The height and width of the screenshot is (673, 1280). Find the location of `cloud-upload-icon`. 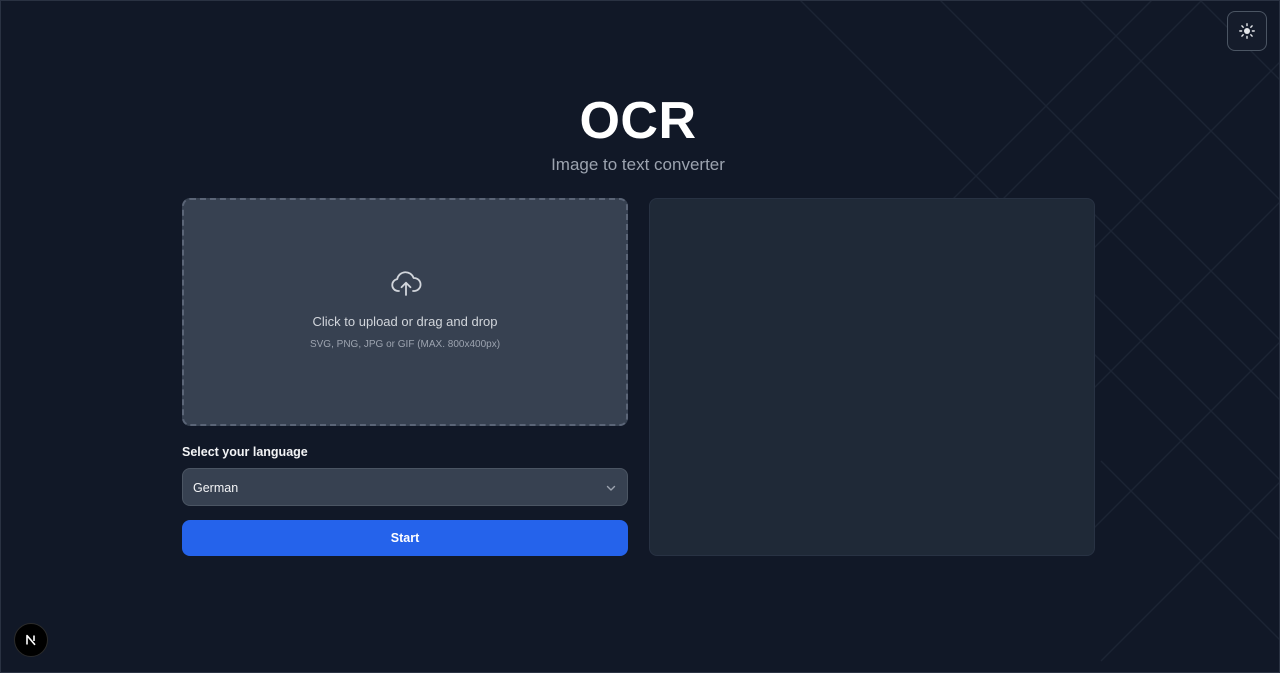

cloud-upload-icon is located at coordinates (406, 283).